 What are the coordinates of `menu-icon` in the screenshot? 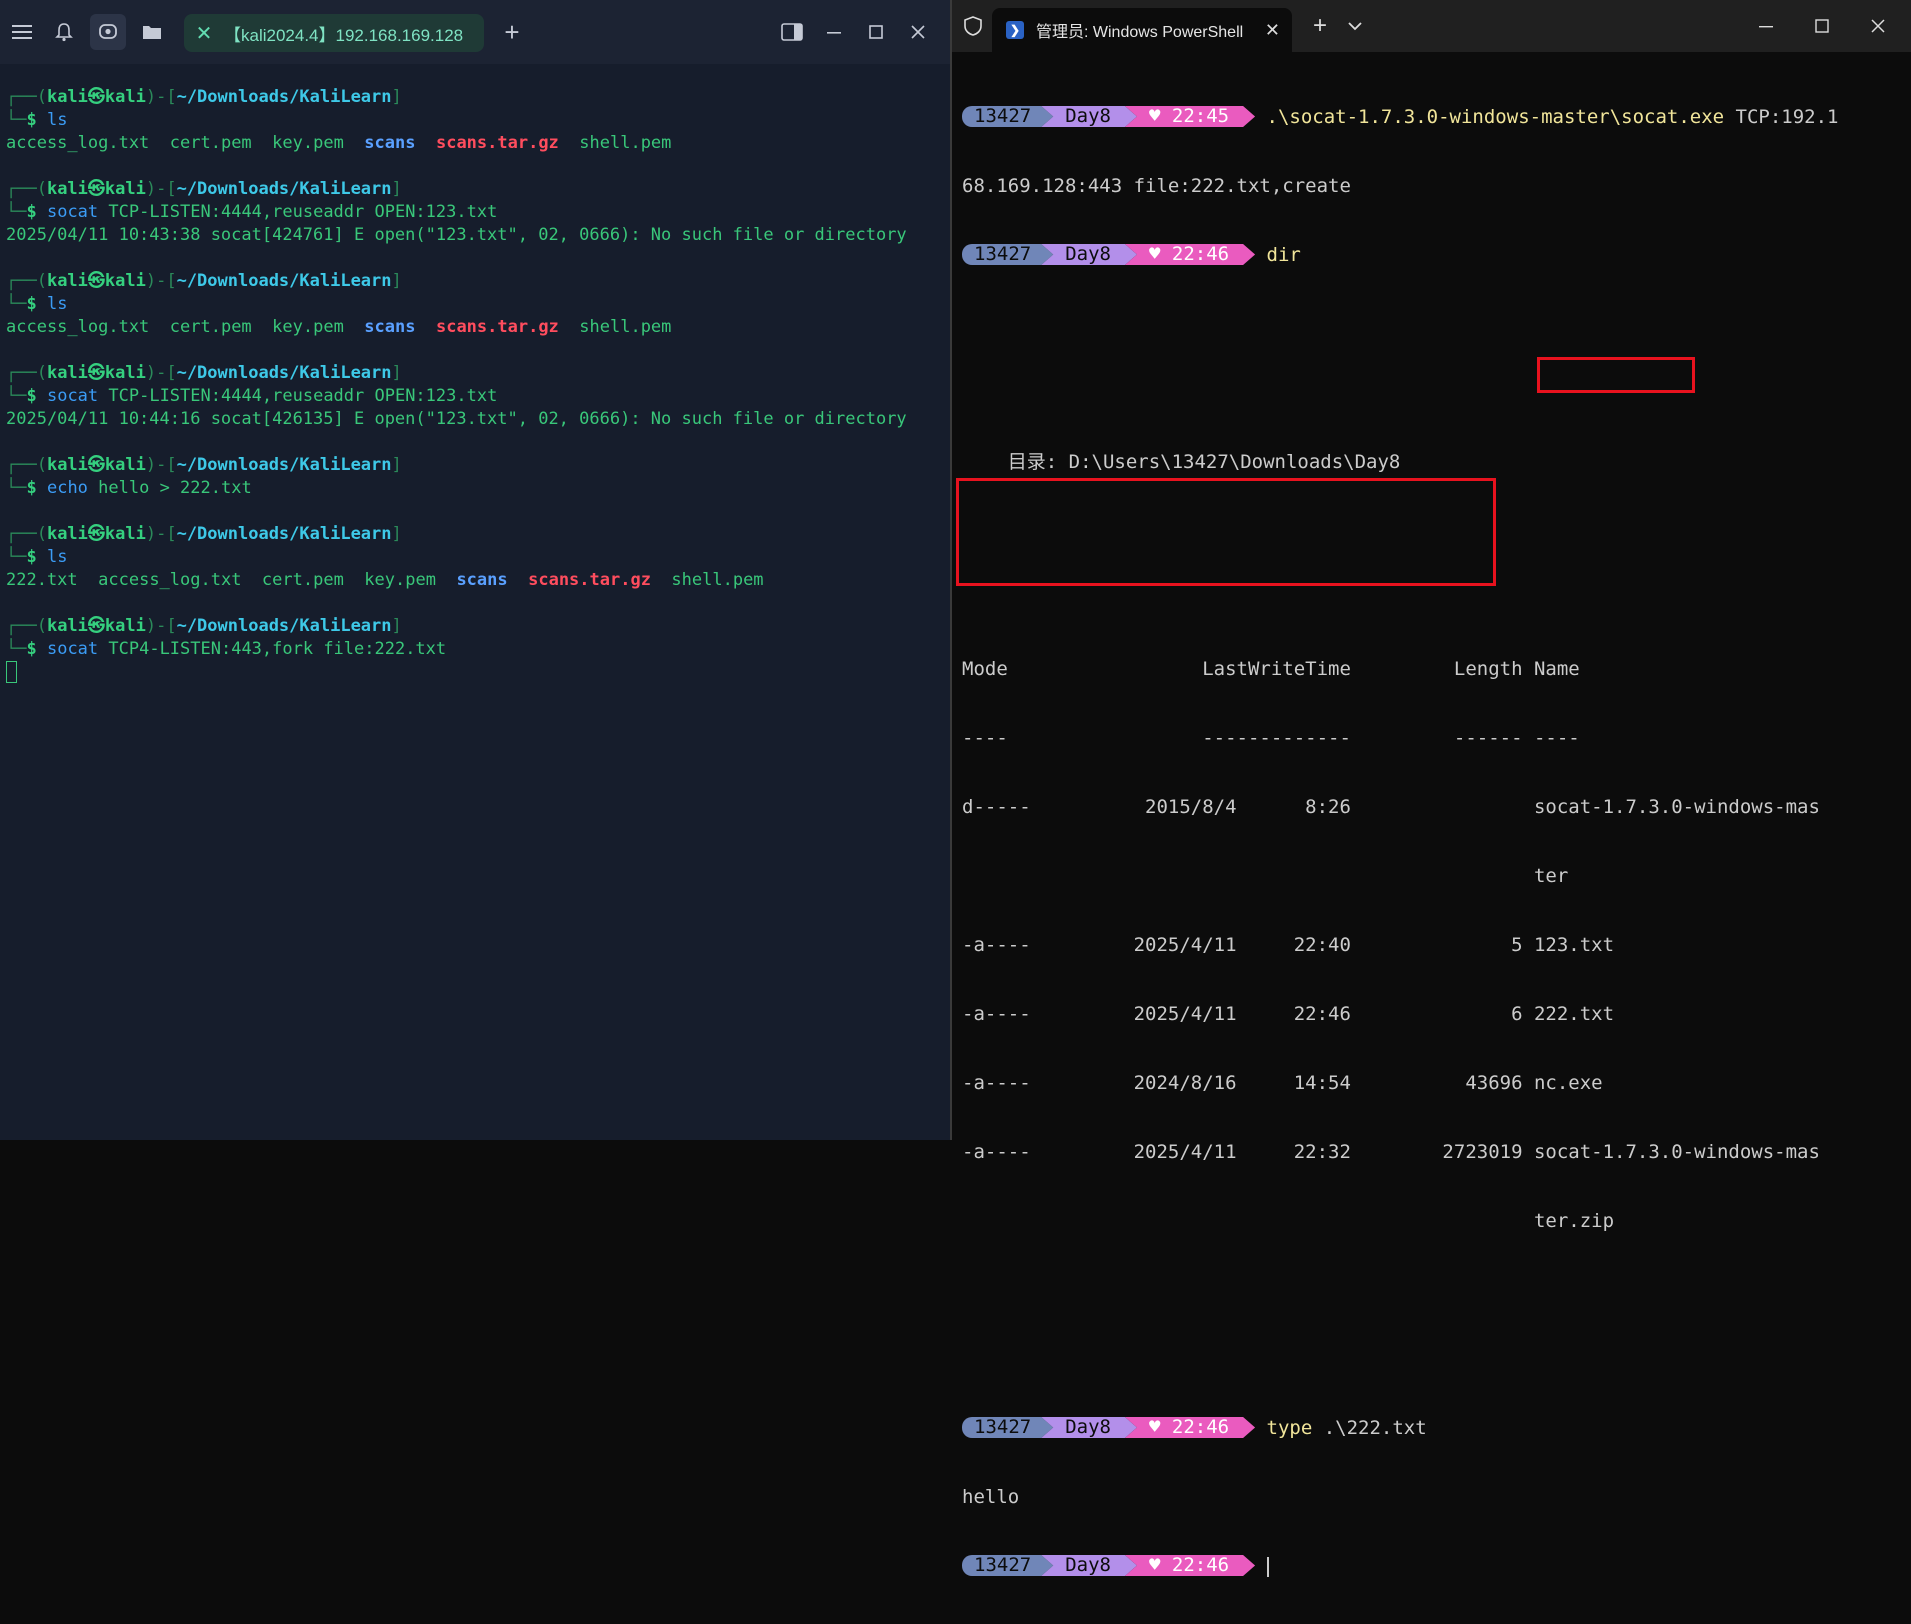 It's located at (22, 32).